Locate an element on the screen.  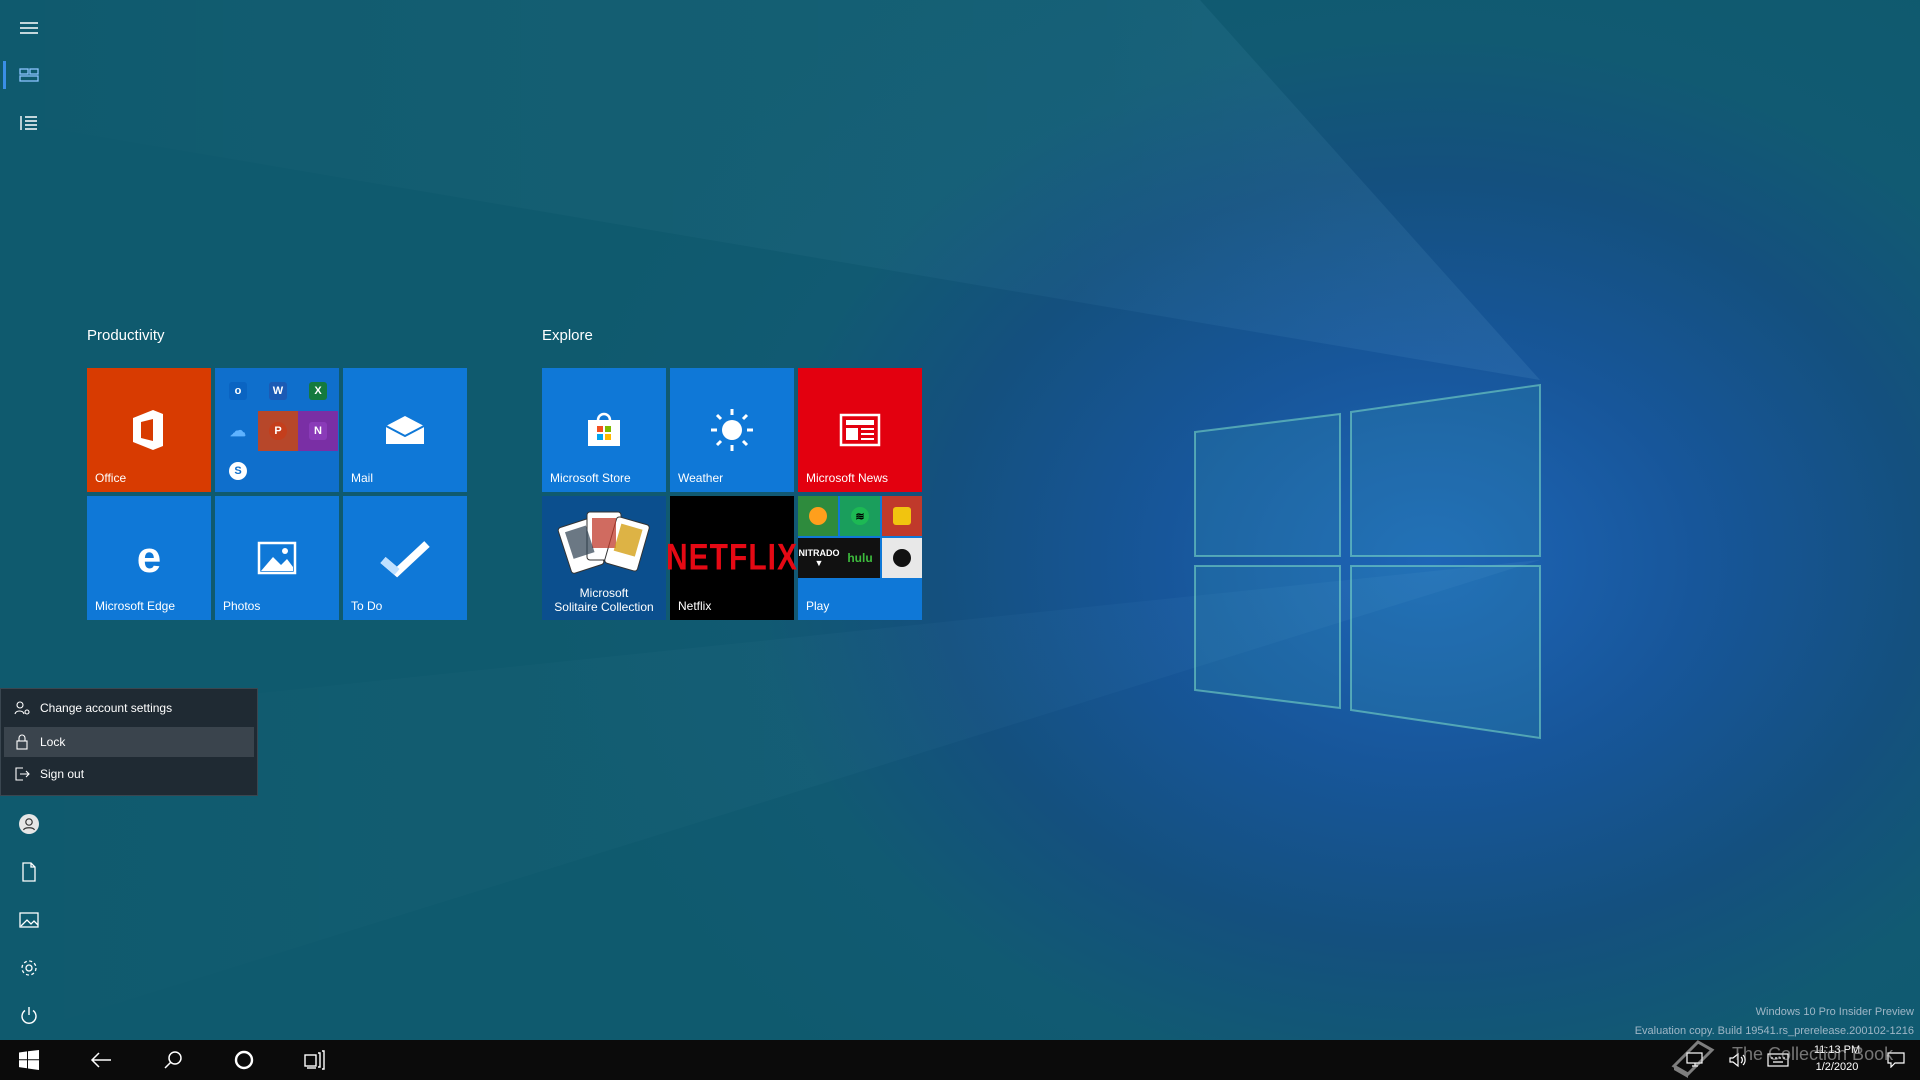
power-icon is located at coordinates (29, 1015).